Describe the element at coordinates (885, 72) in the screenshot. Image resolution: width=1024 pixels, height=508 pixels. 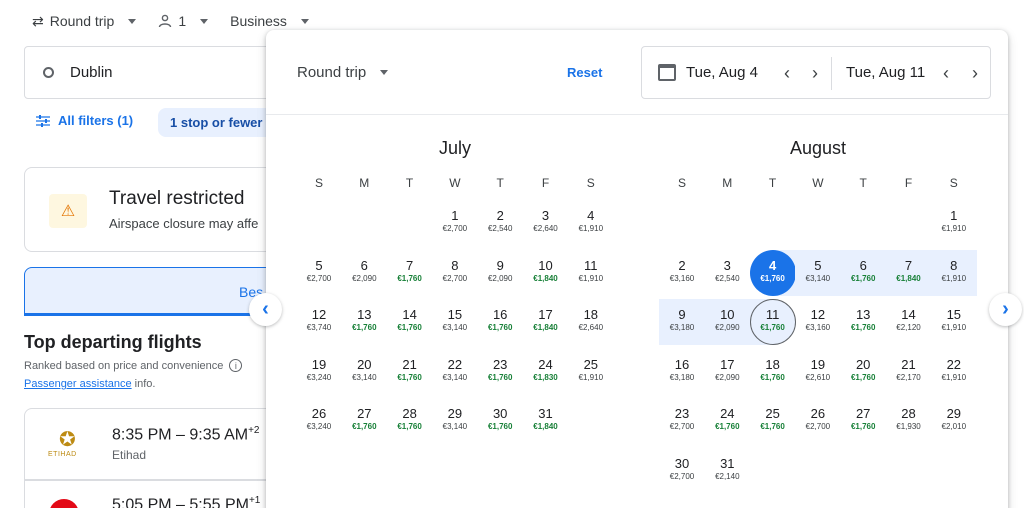
I see `return-date: Tue, Aug 11` at that location.